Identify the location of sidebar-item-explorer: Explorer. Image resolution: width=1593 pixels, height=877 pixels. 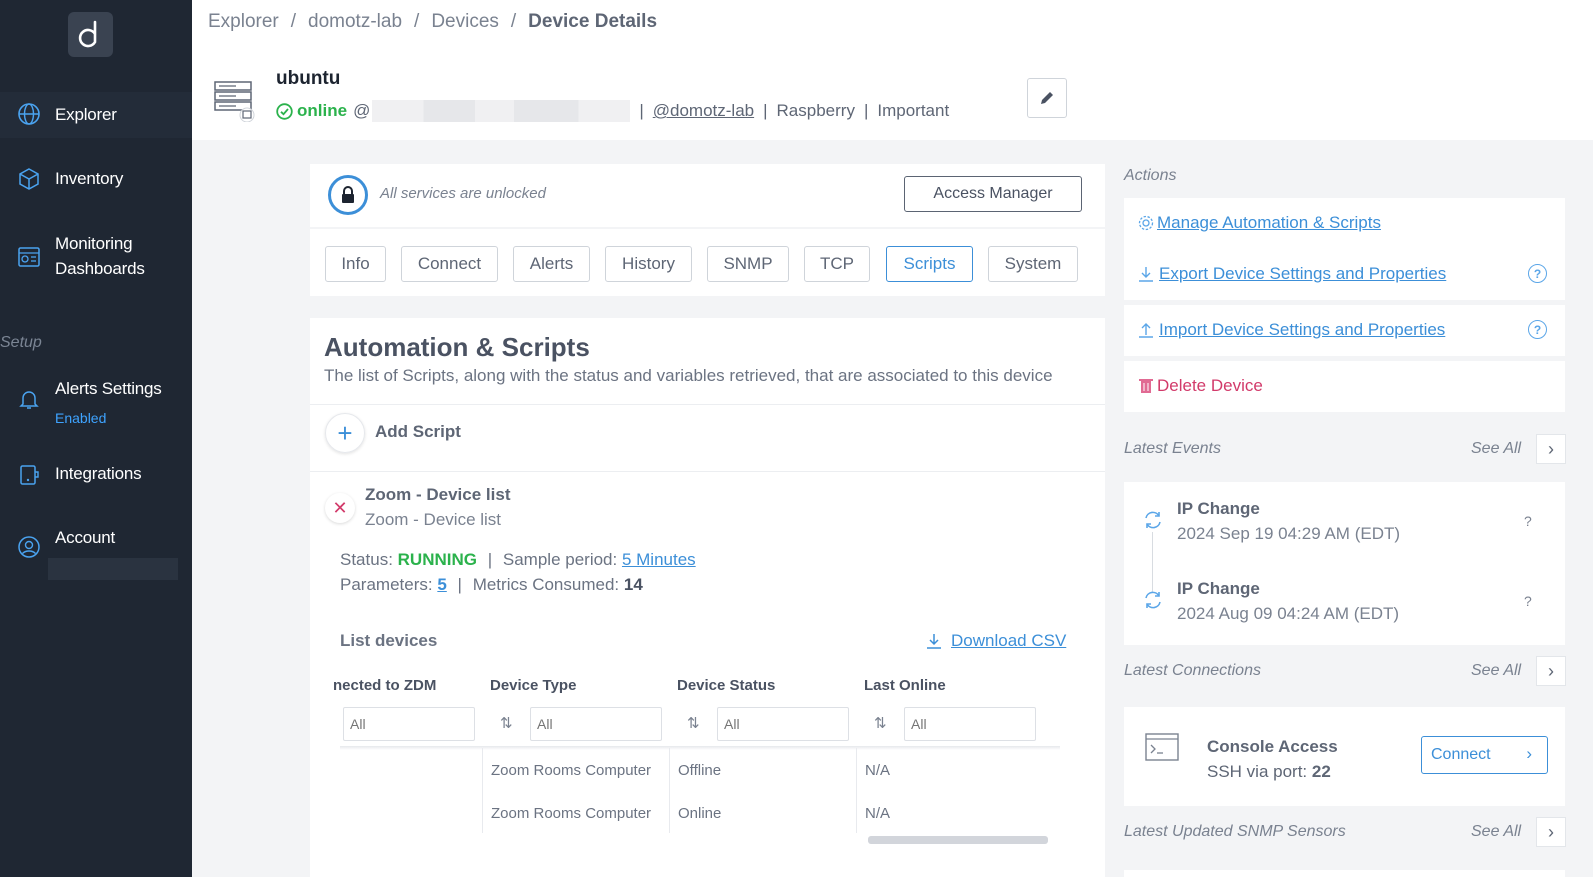
(96, 115).